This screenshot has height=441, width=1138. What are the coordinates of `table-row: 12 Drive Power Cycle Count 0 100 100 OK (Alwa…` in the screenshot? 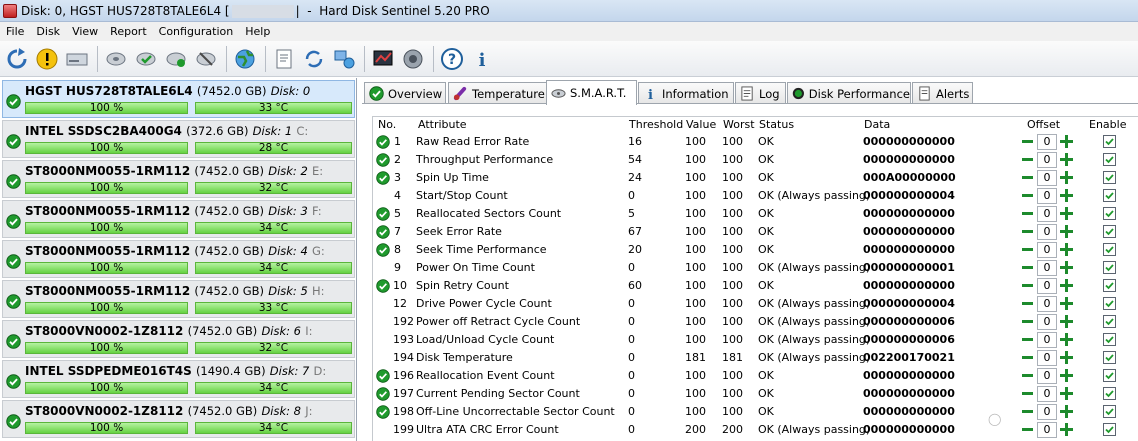 It's located at (755, 304).